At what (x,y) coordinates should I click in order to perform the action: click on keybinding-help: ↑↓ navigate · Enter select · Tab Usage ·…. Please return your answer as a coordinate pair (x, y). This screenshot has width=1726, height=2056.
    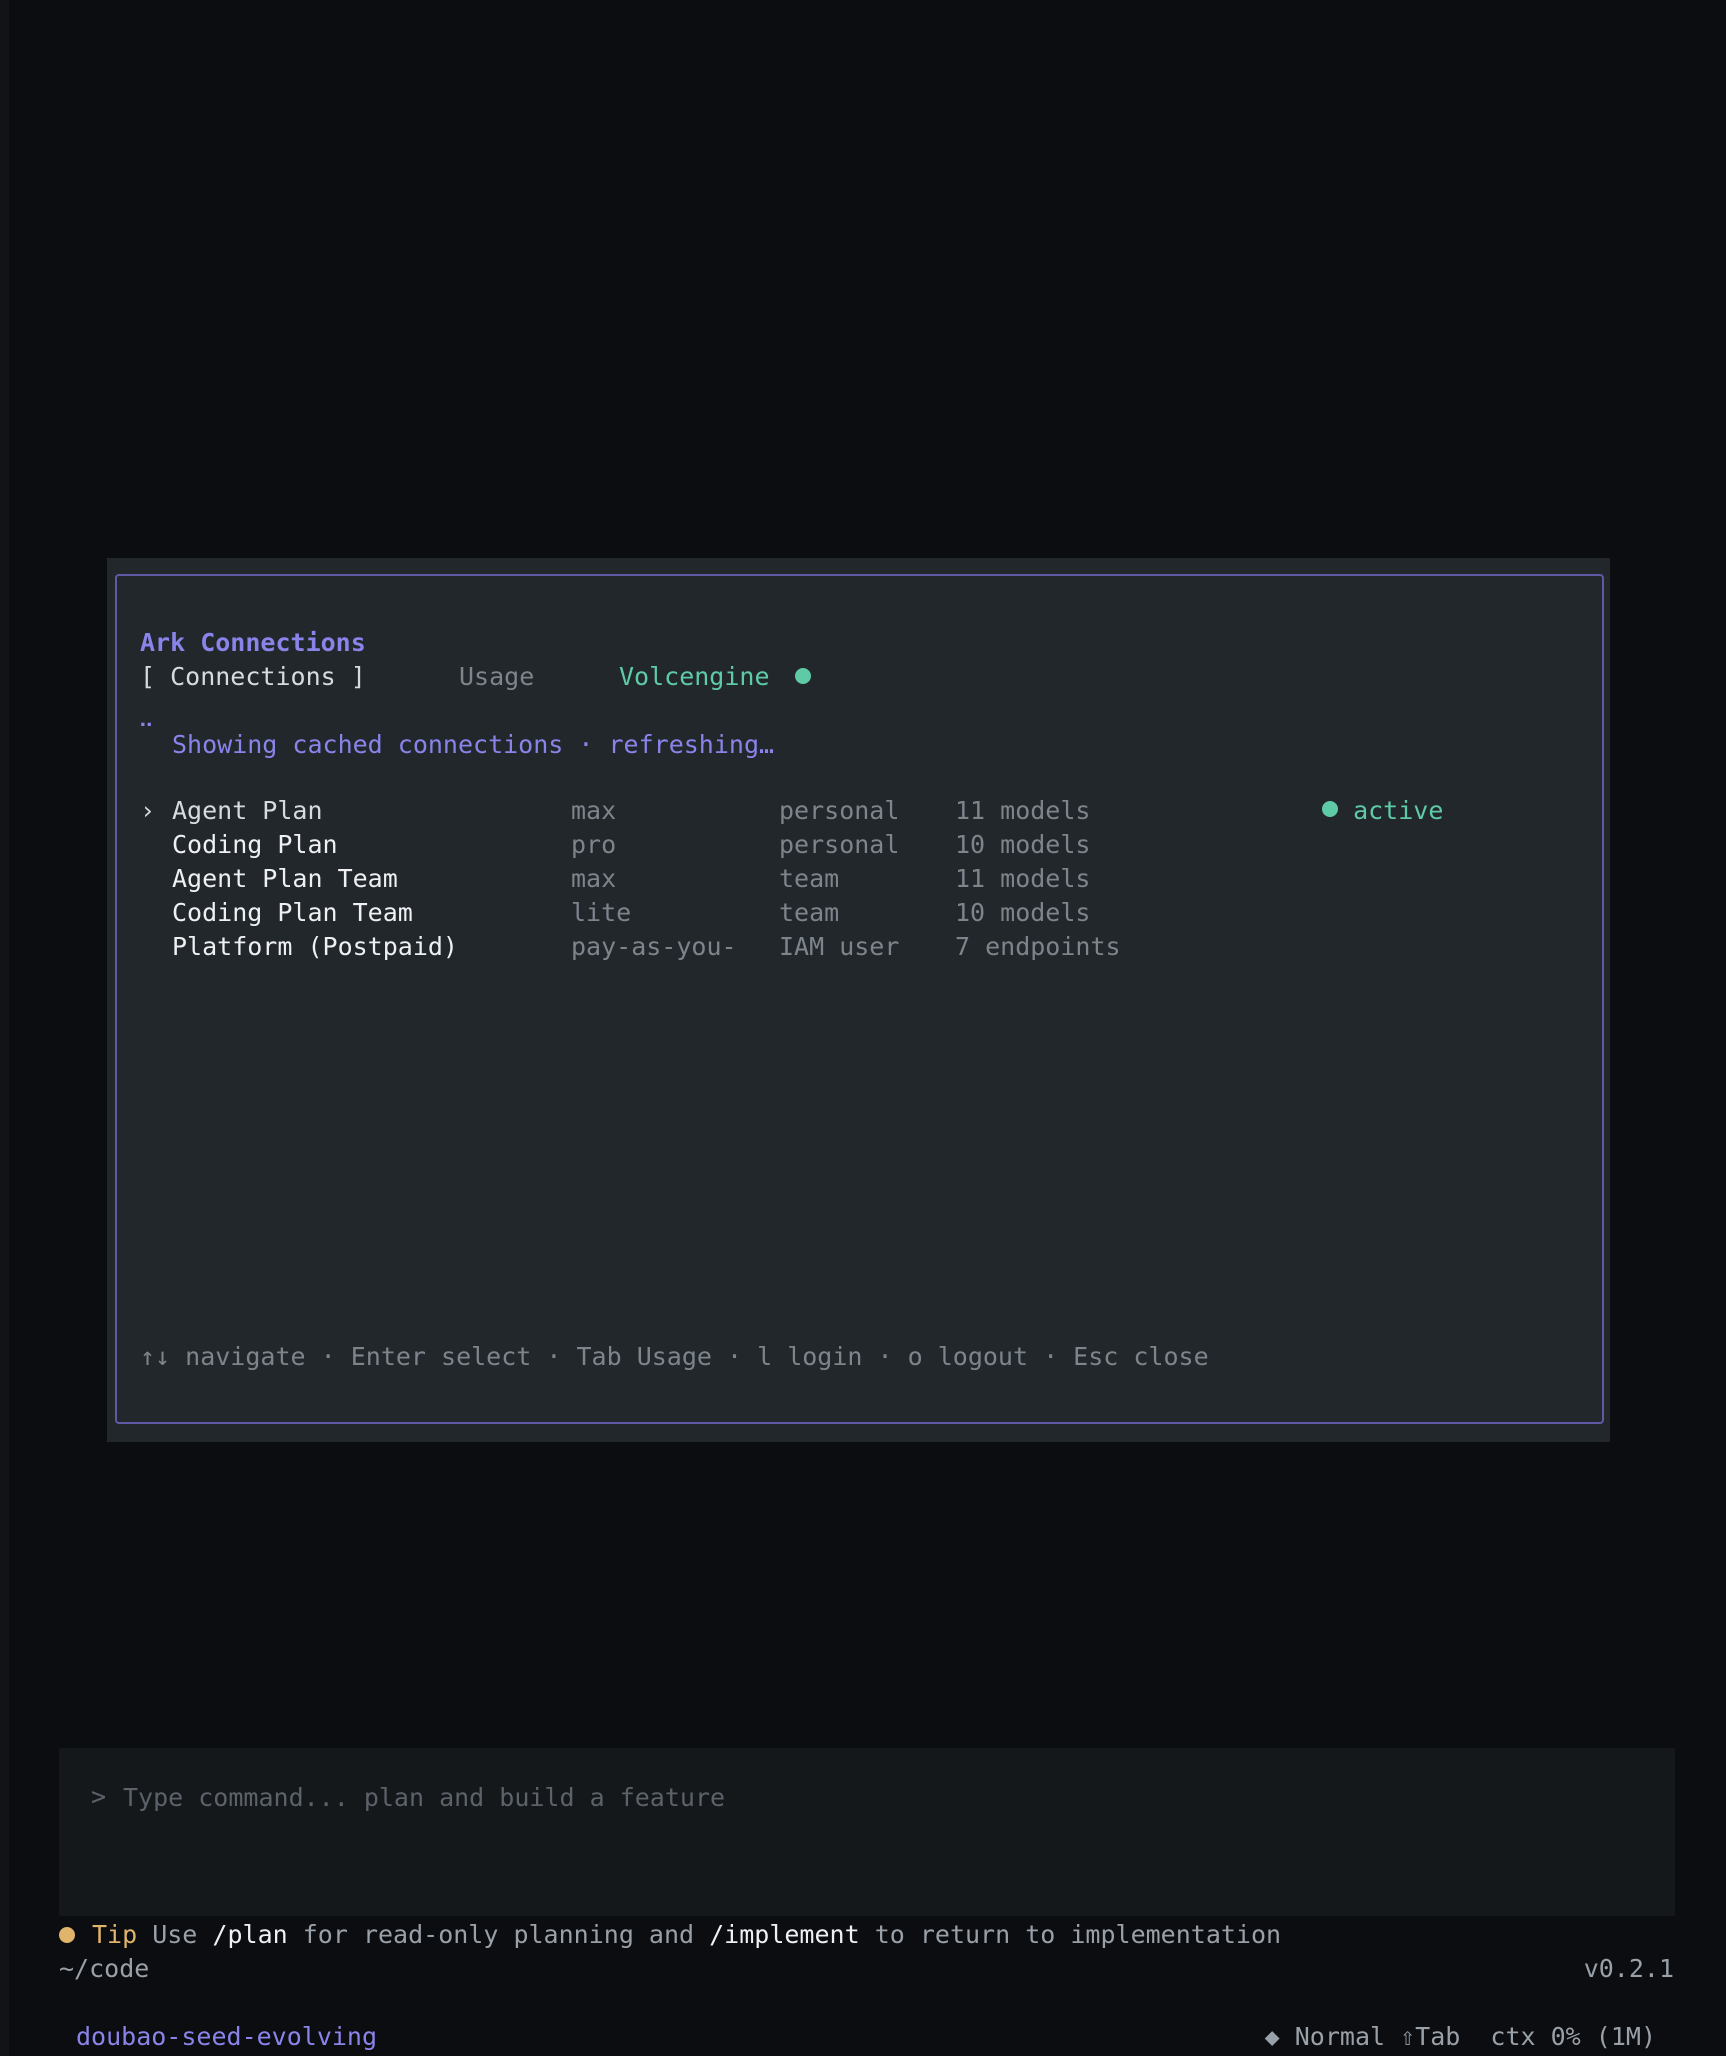
    Looking at the image, I should click on (674, 1356).